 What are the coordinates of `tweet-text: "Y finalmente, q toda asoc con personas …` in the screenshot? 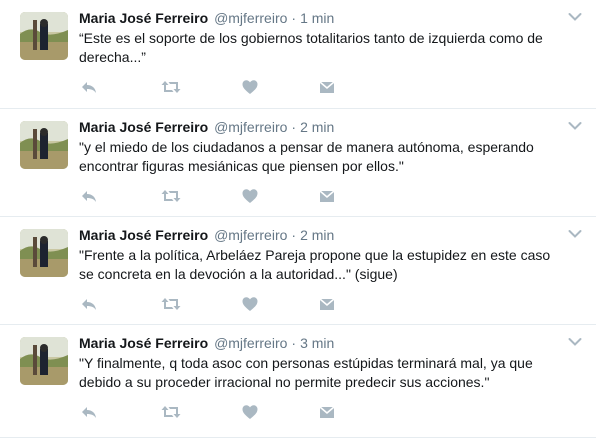 It's located at (306, 372).